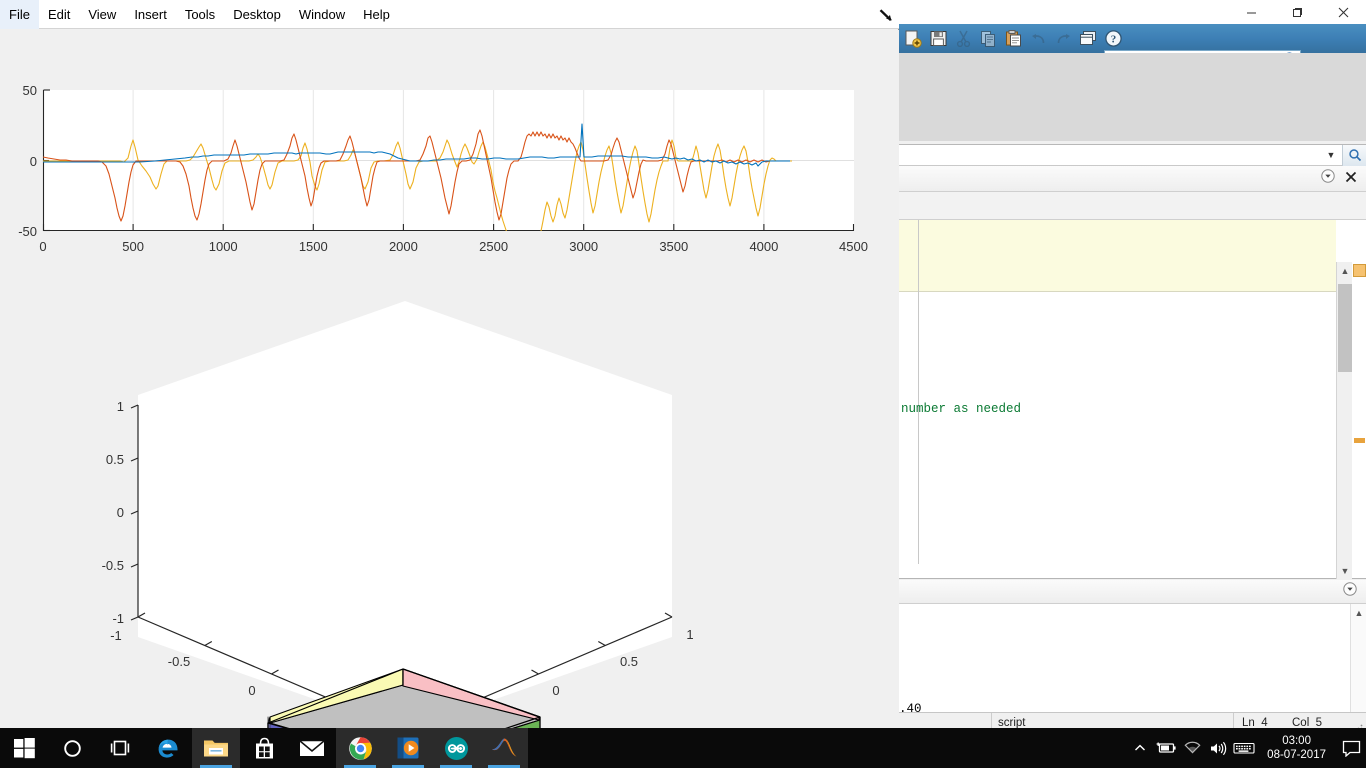  What do you see at coordinates (1166, 748) in the screenshot?
I see `battery-charging-icon` at bounding box center [1166, 748].